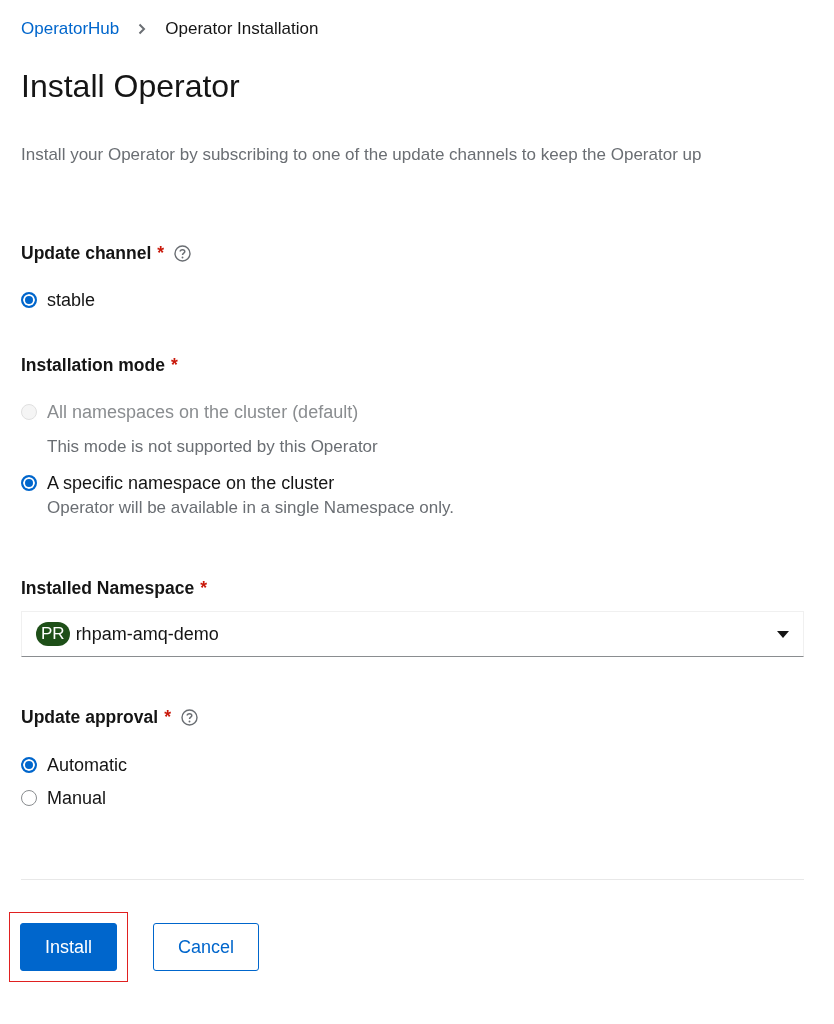 The height and width of the screenshot is (1024, 834). I want to click on chevron-right-icon, so click(142, 29).